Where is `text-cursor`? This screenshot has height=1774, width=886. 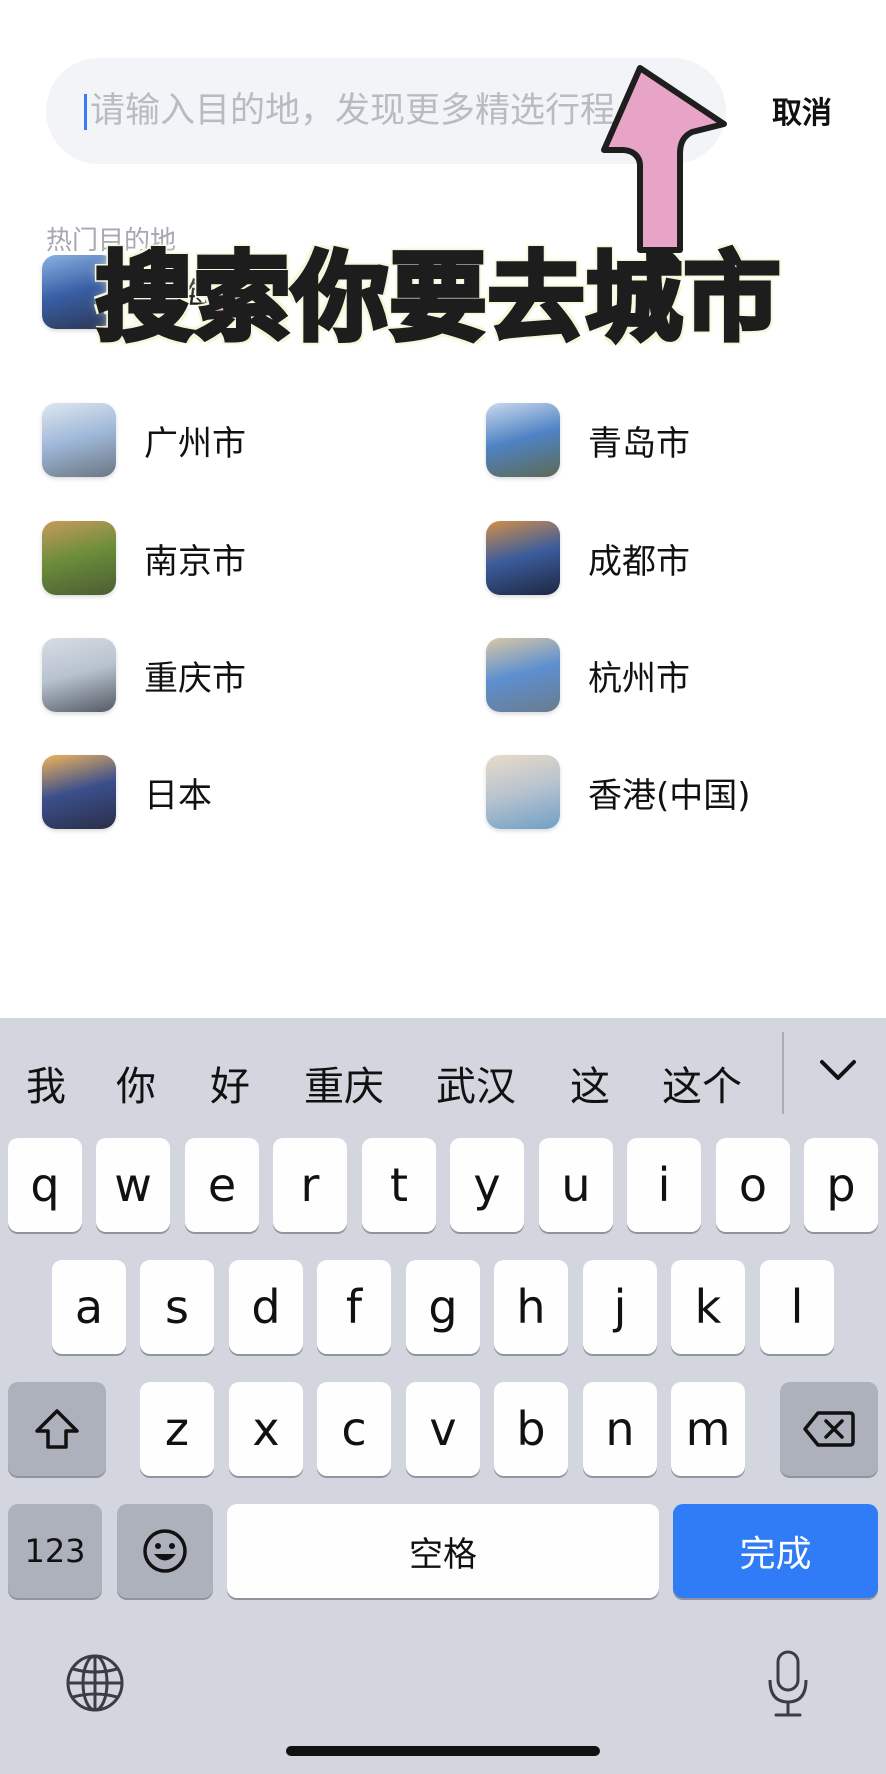 text-cursor is located at coordinates (85, 112).